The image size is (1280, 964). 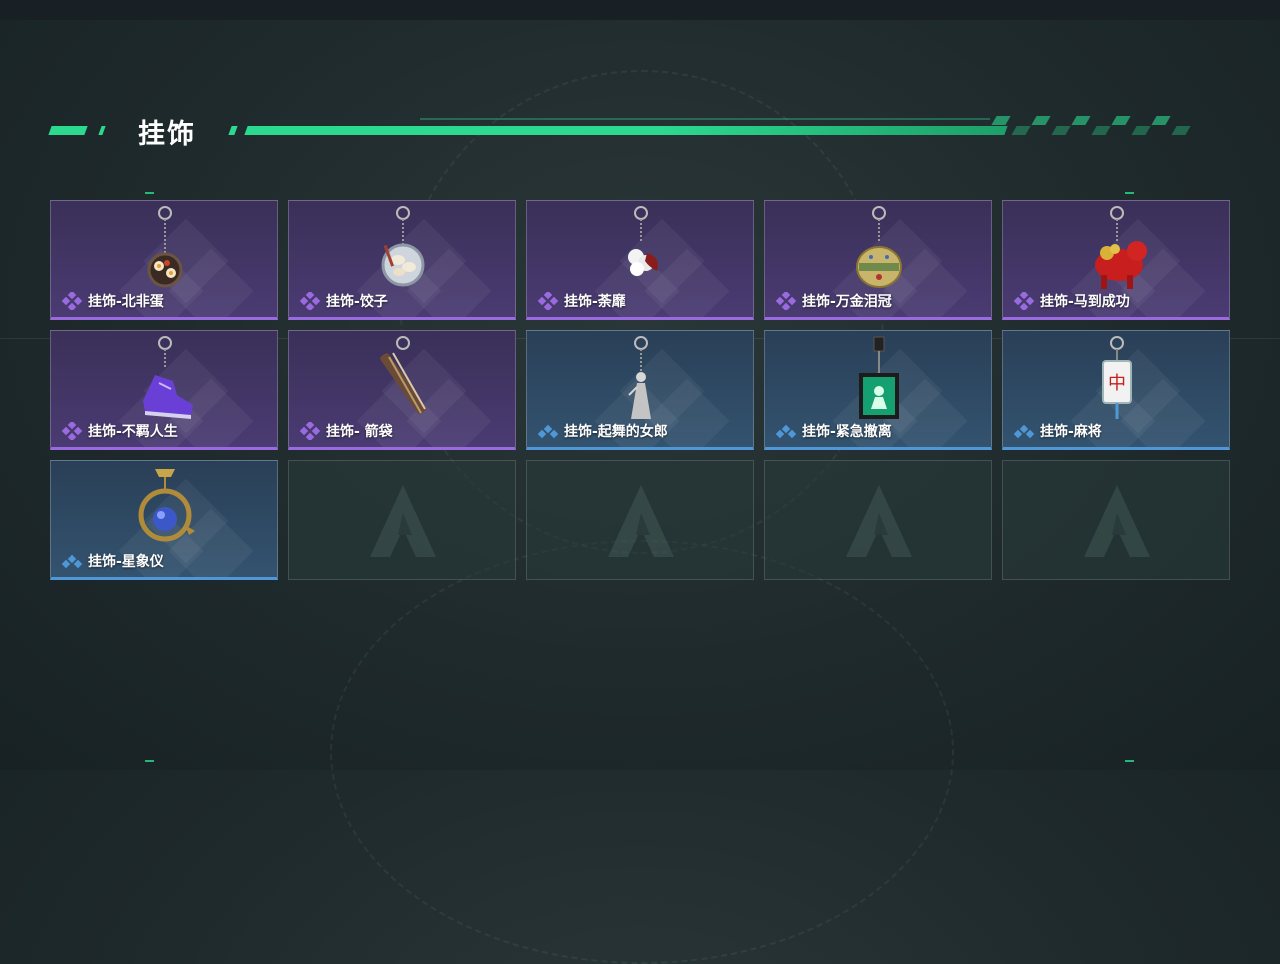 I want to click on charm-card: 挂饰-马到成功, so click(x=1116, y=260).